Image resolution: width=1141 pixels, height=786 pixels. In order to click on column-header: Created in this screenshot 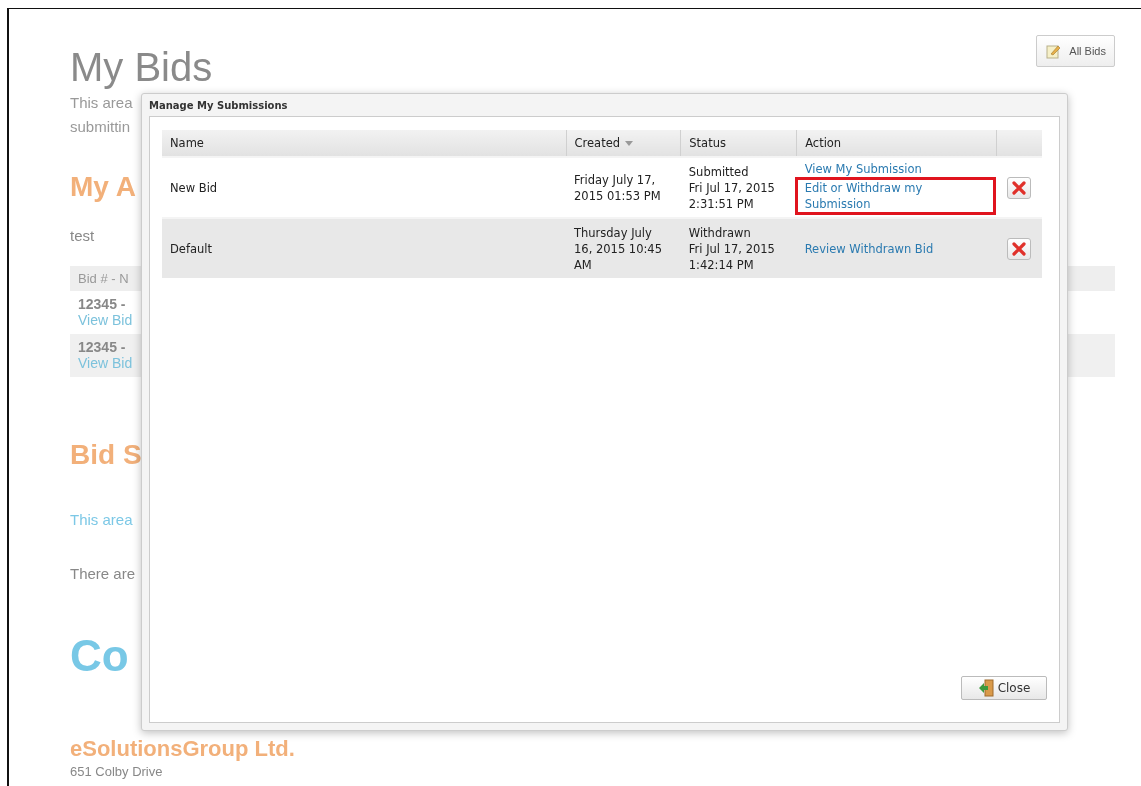, I will do `click(623, 143)`.